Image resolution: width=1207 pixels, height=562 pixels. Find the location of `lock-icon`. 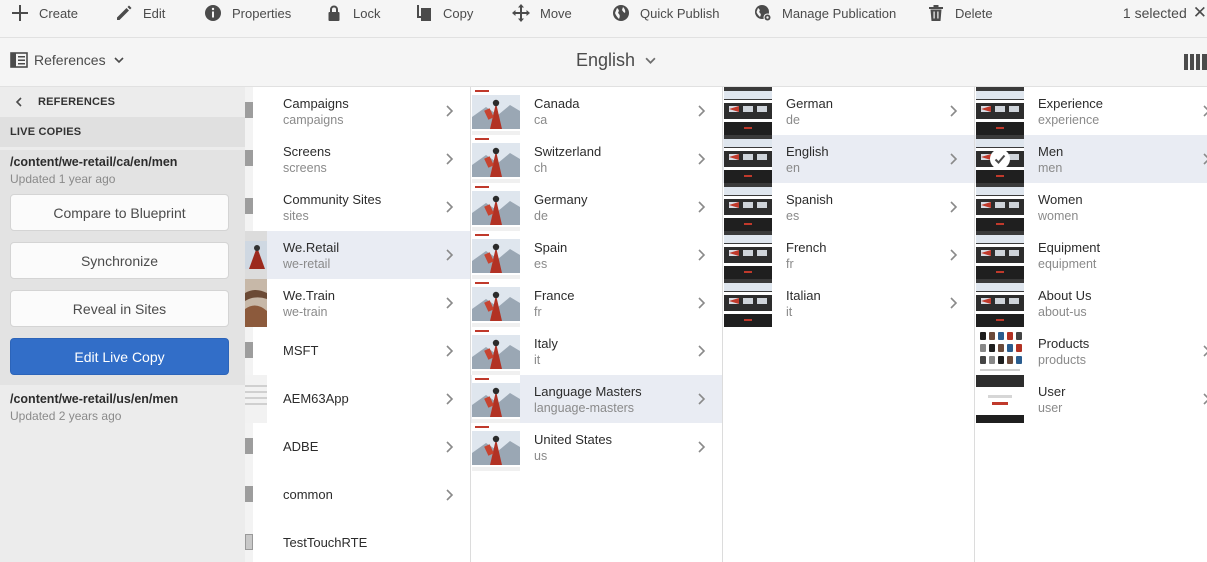

lock-icon is located at coordinates (334, 13).